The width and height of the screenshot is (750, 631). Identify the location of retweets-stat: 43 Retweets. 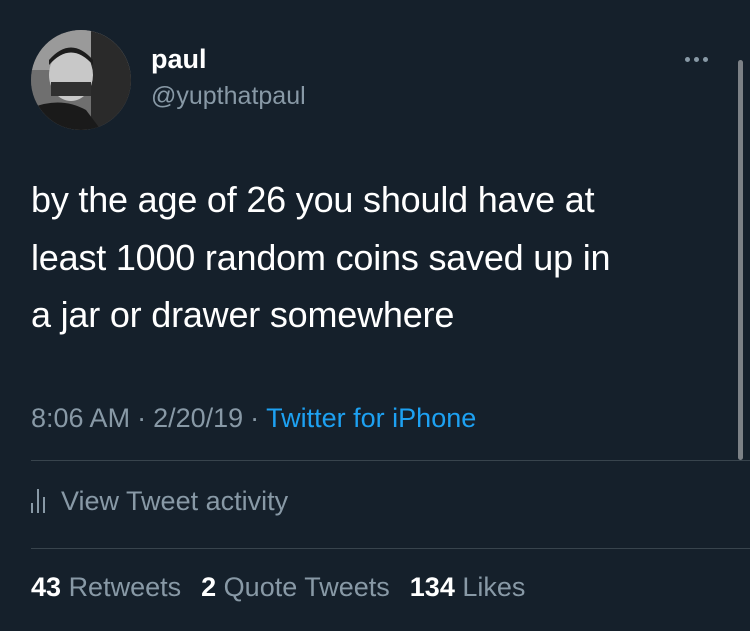
(106, 587).